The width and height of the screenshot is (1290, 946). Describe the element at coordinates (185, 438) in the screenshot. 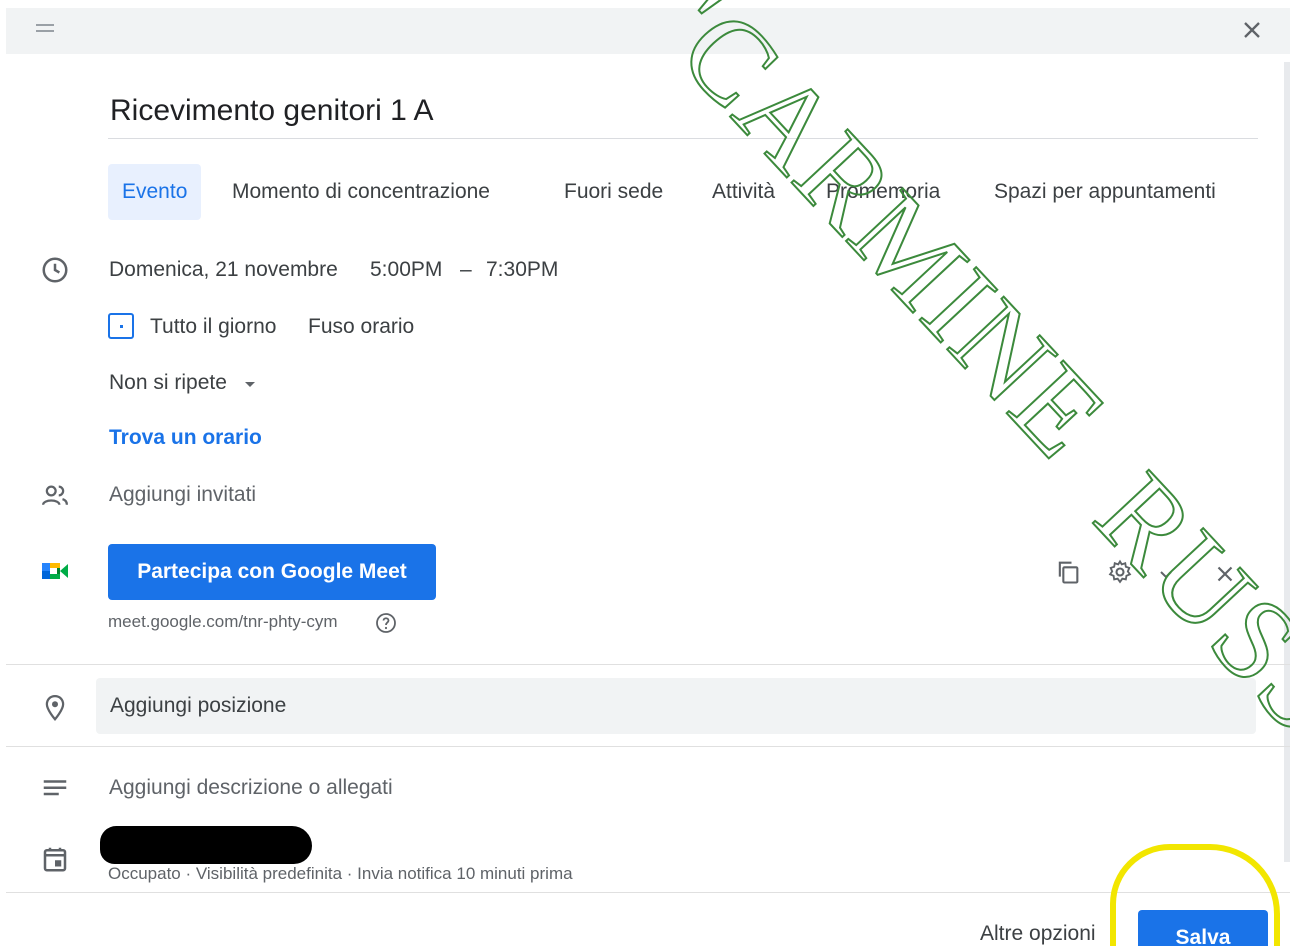

I see `find-time-link: Trova un orario` at that location.